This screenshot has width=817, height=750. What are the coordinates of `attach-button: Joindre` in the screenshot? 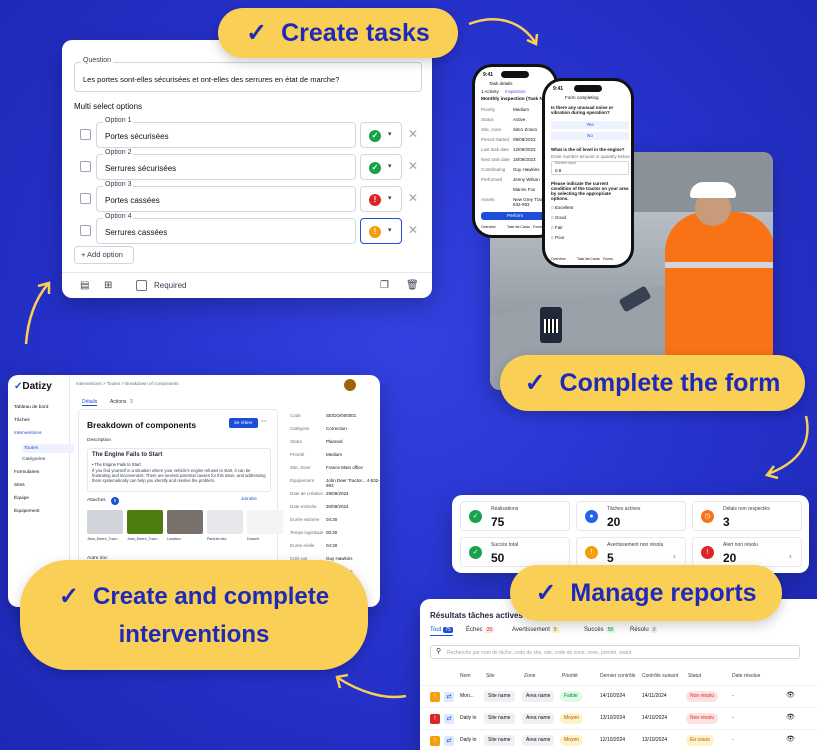 It's located at (249, 499).